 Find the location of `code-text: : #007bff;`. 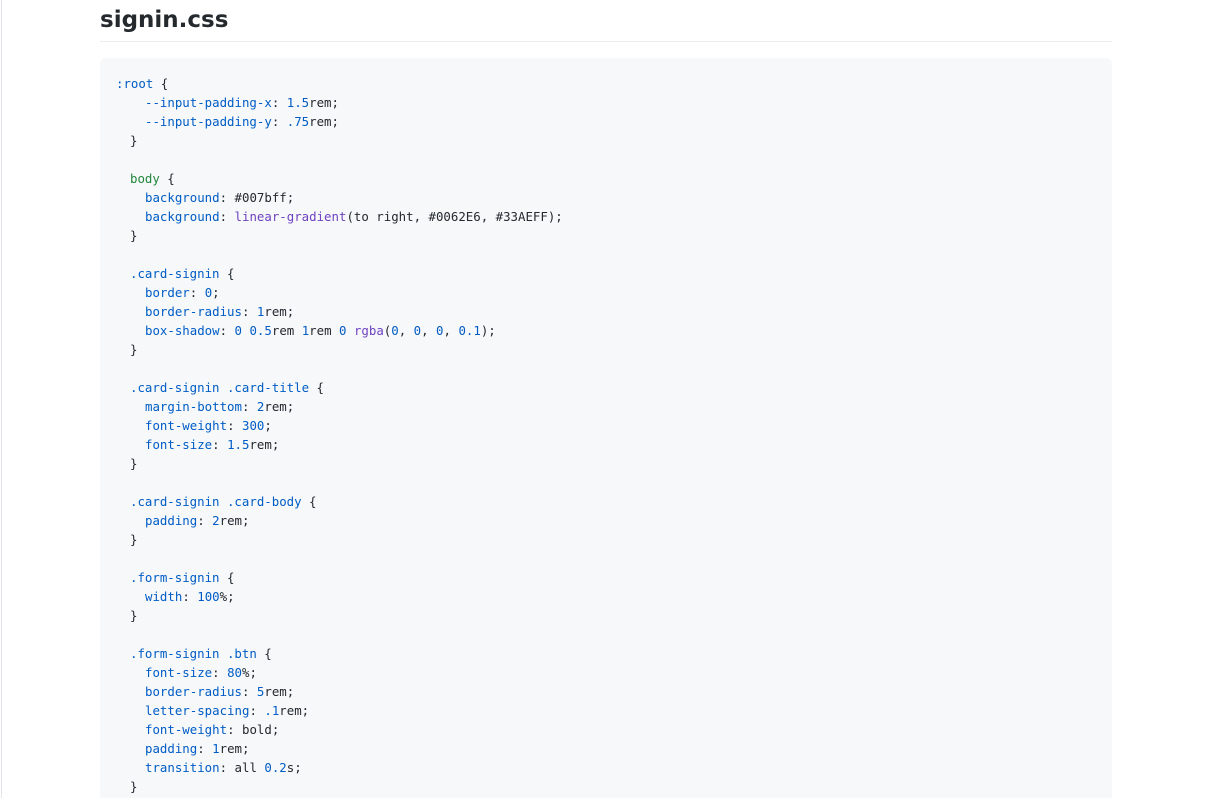

code-text: : #007bff; is located at coordinates (257, 197).